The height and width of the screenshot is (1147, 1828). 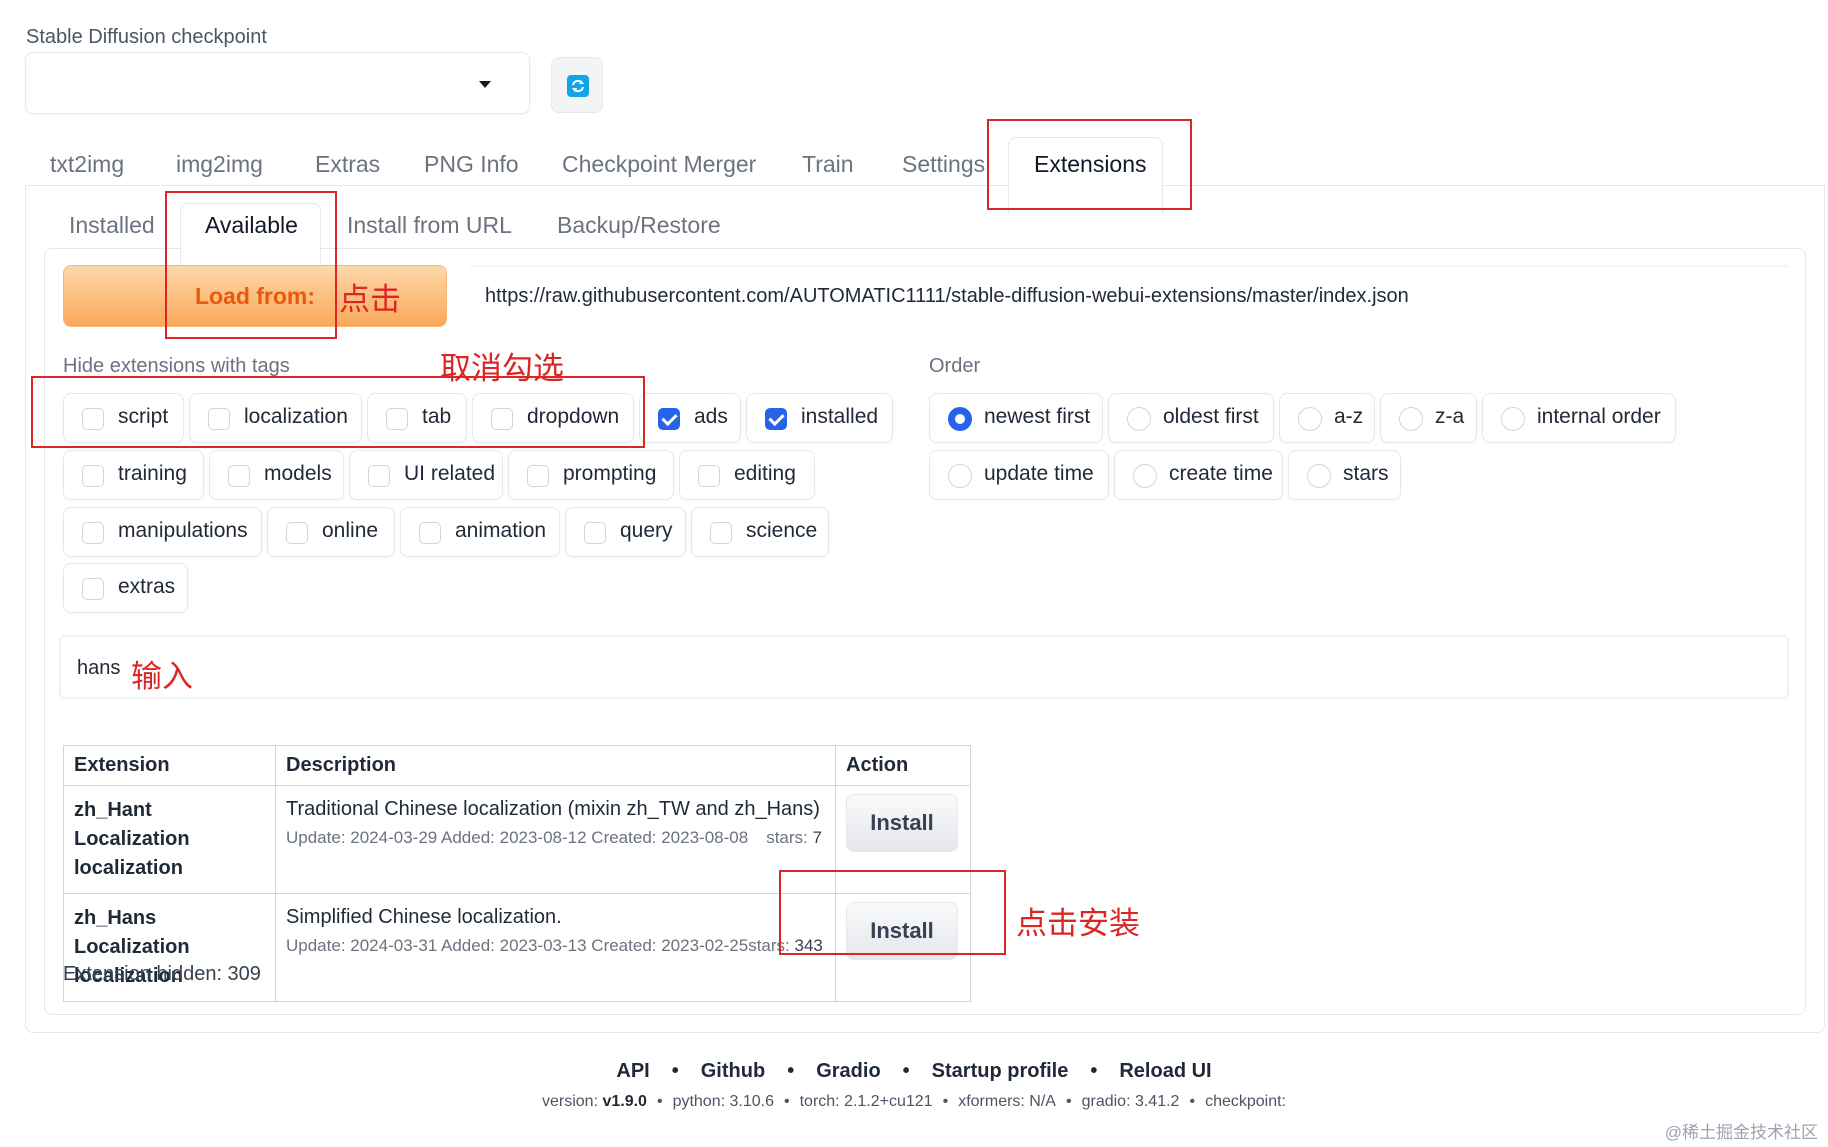 I want to click on hide-tags-label: Hide extensions with tags, so click(x=176, y=366).